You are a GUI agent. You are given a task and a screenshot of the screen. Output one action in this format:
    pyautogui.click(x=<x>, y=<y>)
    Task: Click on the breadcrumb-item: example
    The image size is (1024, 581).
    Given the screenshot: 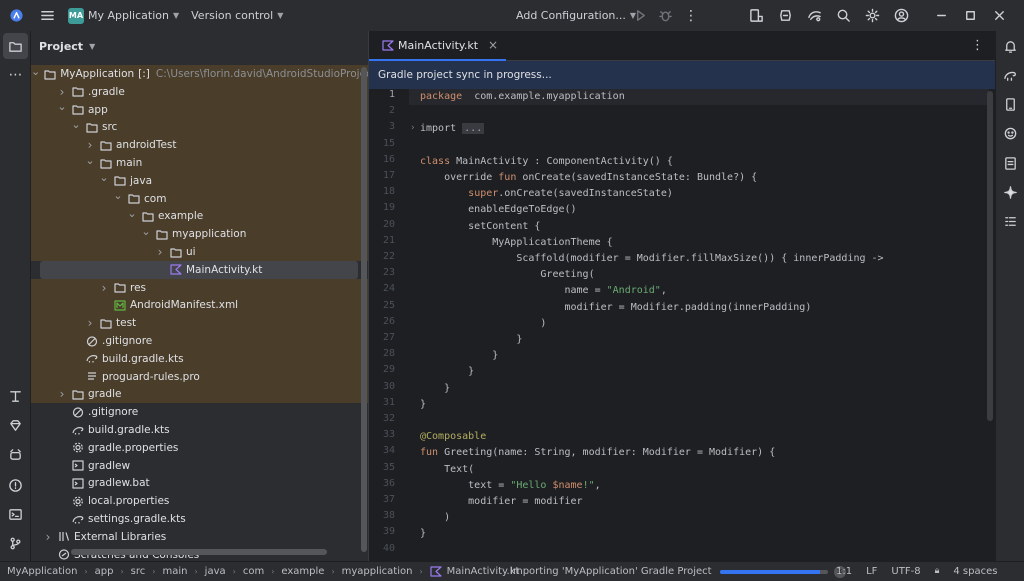 What is the action you would take?
    pyautogui.click(x=302, y=571)
    